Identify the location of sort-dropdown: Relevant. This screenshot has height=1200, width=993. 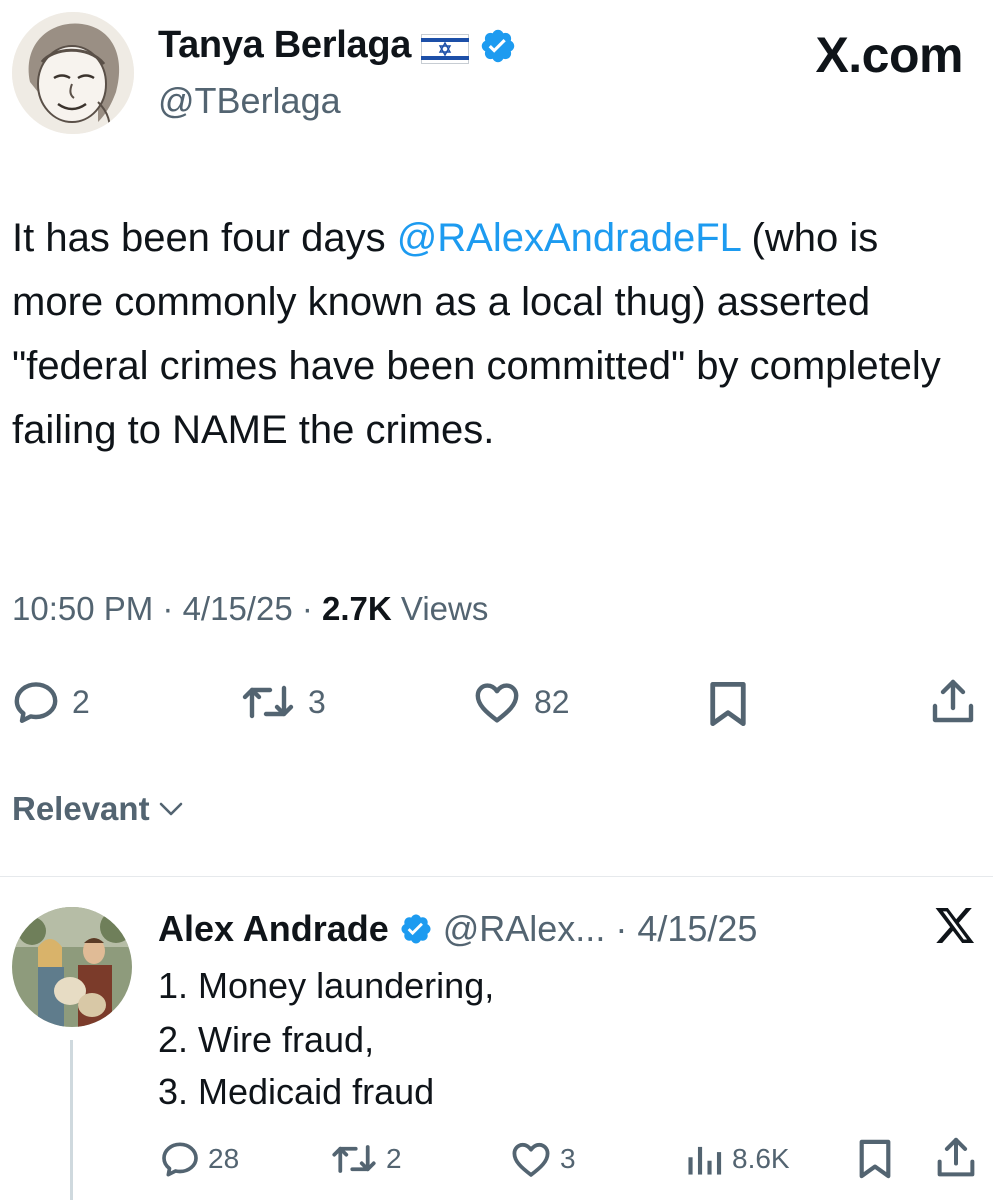
(99, 809).